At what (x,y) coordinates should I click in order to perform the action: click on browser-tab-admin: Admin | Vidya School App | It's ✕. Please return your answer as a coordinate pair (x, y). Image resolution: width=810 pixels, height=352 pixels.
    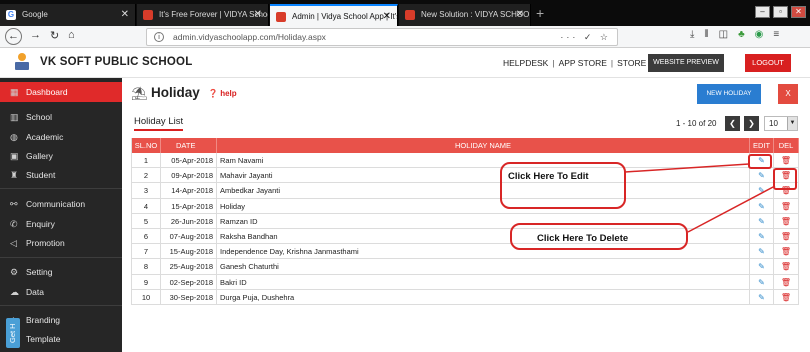
    Looking at the image, I should click on (334, 15).